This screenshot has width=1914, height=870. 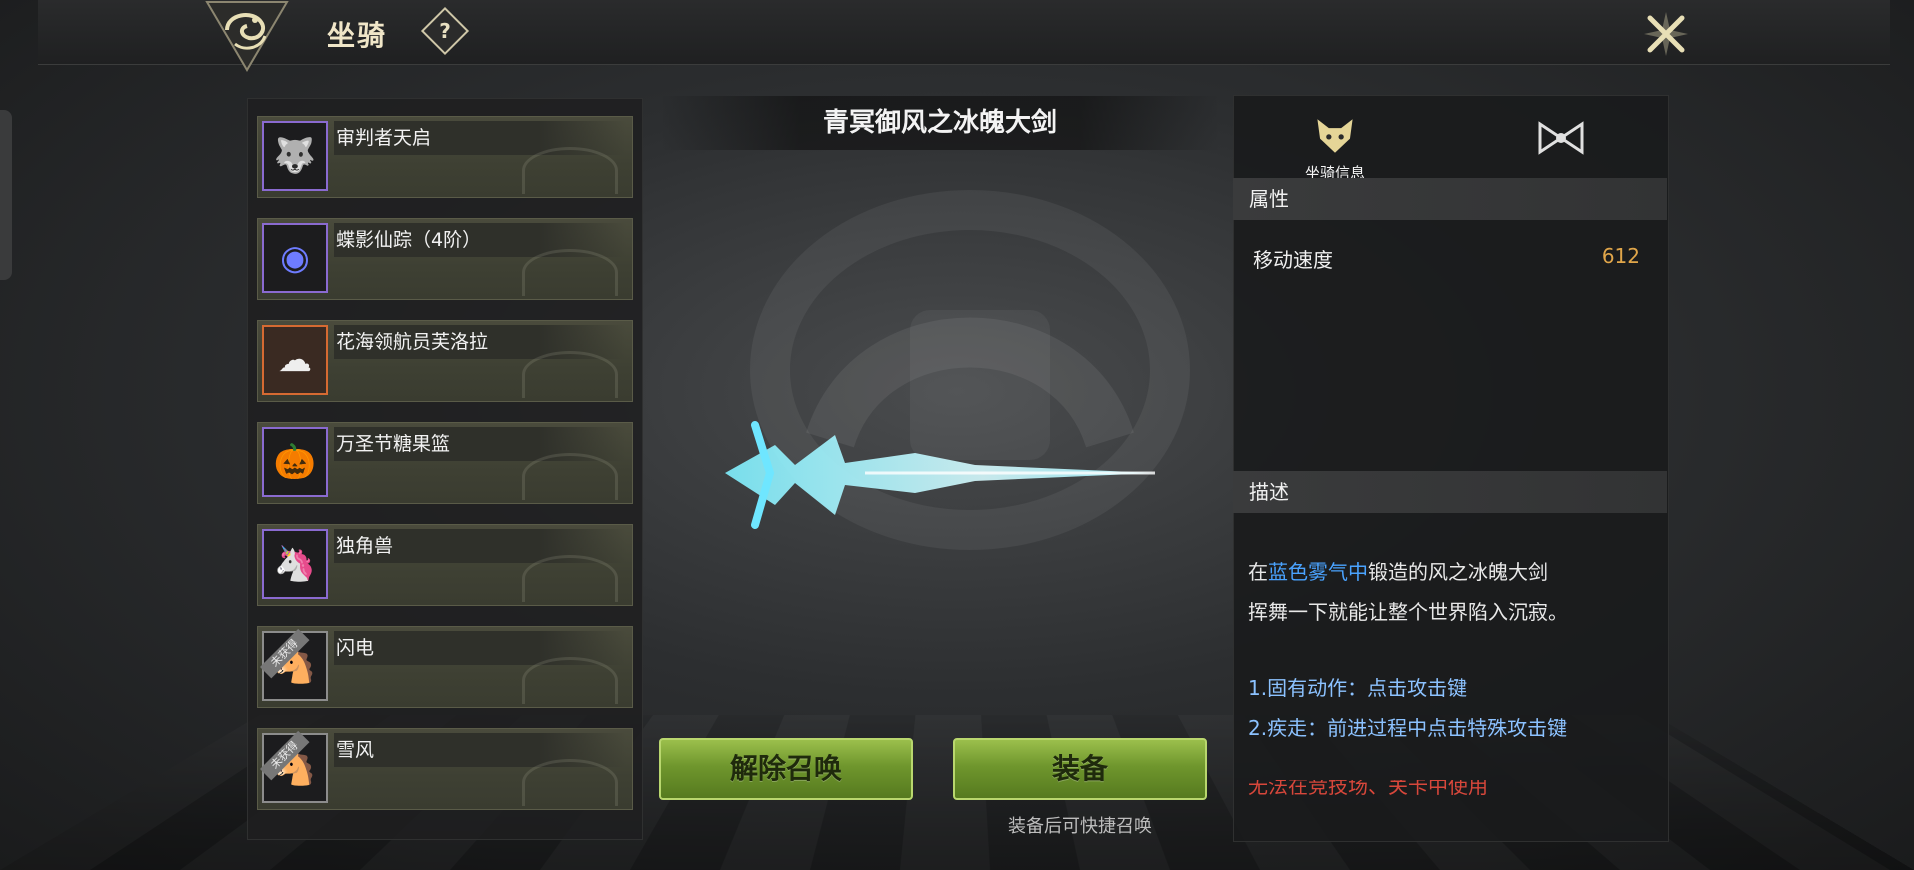 I want to click on werewolf-icon: 🐺, so click(x=295, y=156).